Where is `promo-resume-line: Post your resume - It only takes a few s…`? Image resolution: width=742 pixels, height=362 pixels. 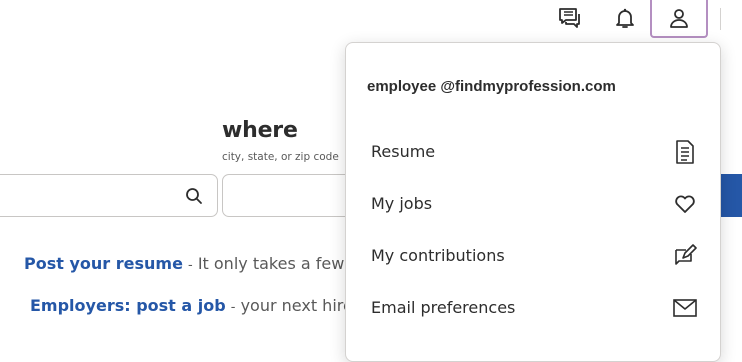 promo-resume-line: Post your resume - It only takes a few s… is located at coordinates (205, 263).